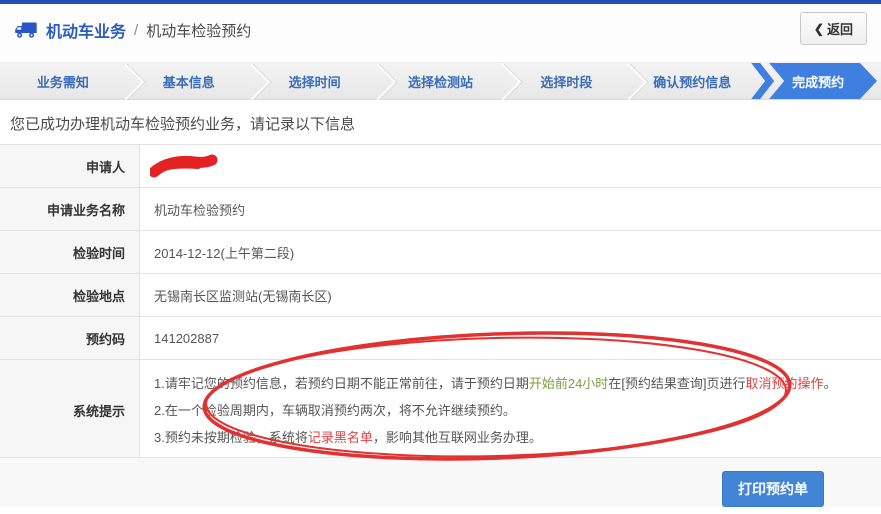  I want to click on redaction-scribble, so click(184, 166).